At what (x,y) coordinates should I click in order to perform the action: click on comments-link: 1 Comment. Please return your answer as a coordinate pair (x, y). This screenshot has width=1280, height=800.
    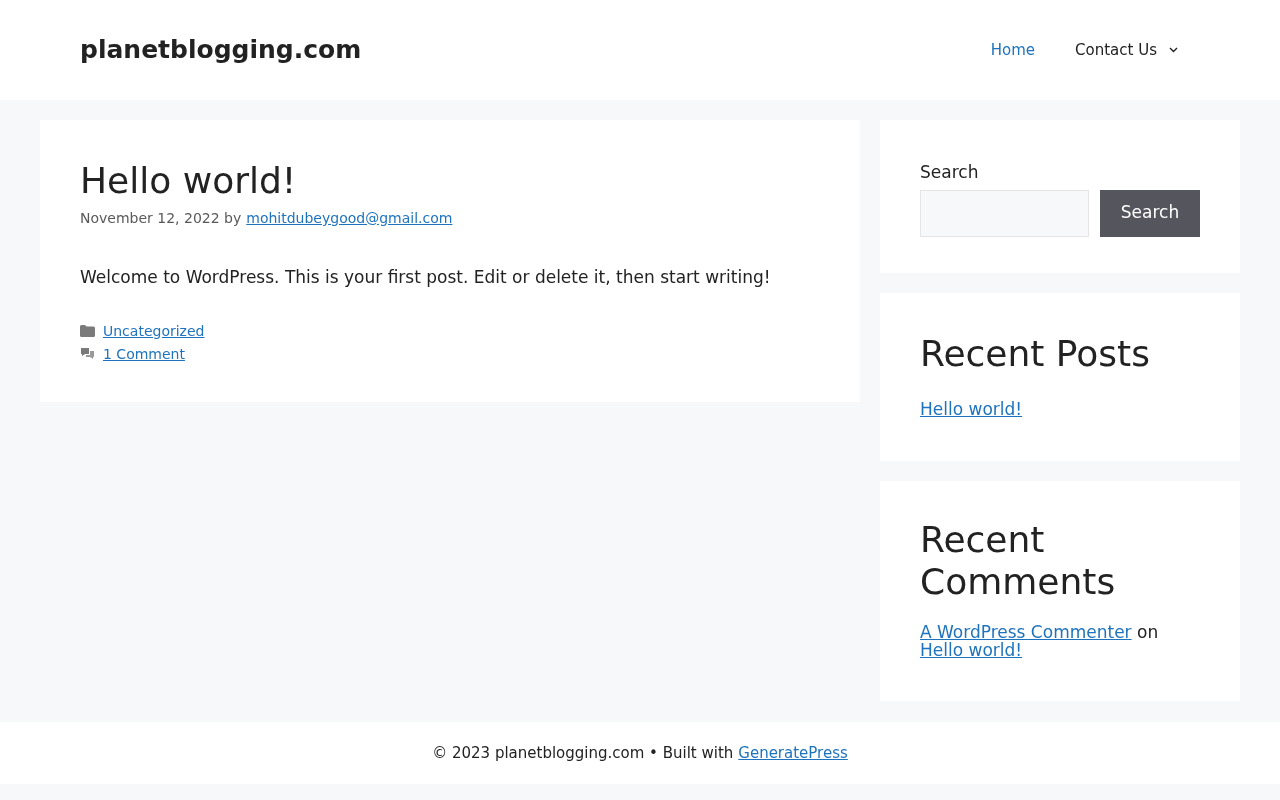
    Looking at the image, I should click on (144, 354).